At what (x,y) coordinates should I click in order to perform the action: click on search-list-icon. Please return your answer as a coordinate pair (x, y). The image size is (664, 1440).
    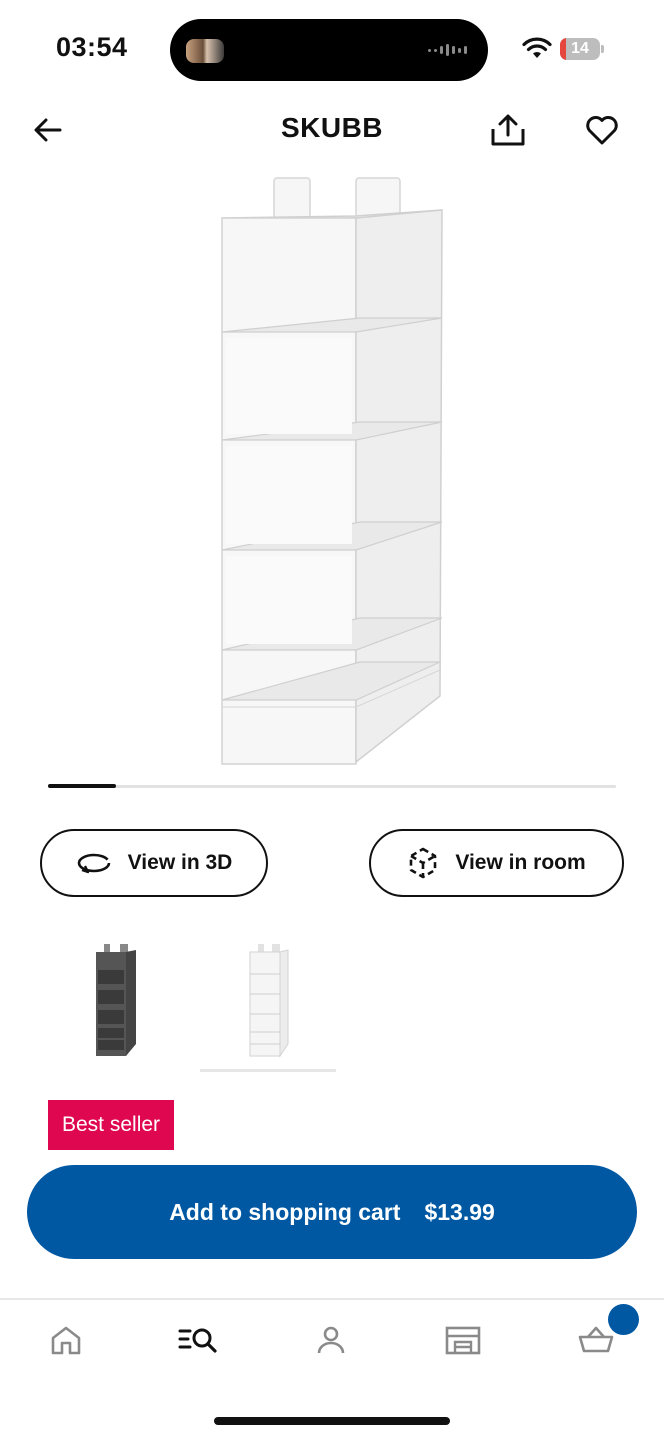
    Looking at the image, I should click on (197, 1340).